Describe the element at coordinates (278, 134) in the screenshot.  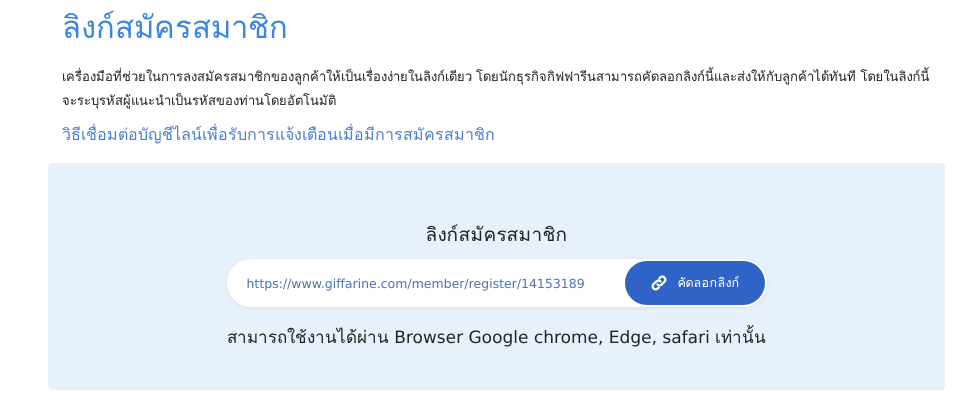
I see `line-setup-link: วิธีเชื่อมต่อบัญชีไลน์เพื่อรับการแจ้งเตือนเมื่อมีการสมัครสมาชิก` at that location.